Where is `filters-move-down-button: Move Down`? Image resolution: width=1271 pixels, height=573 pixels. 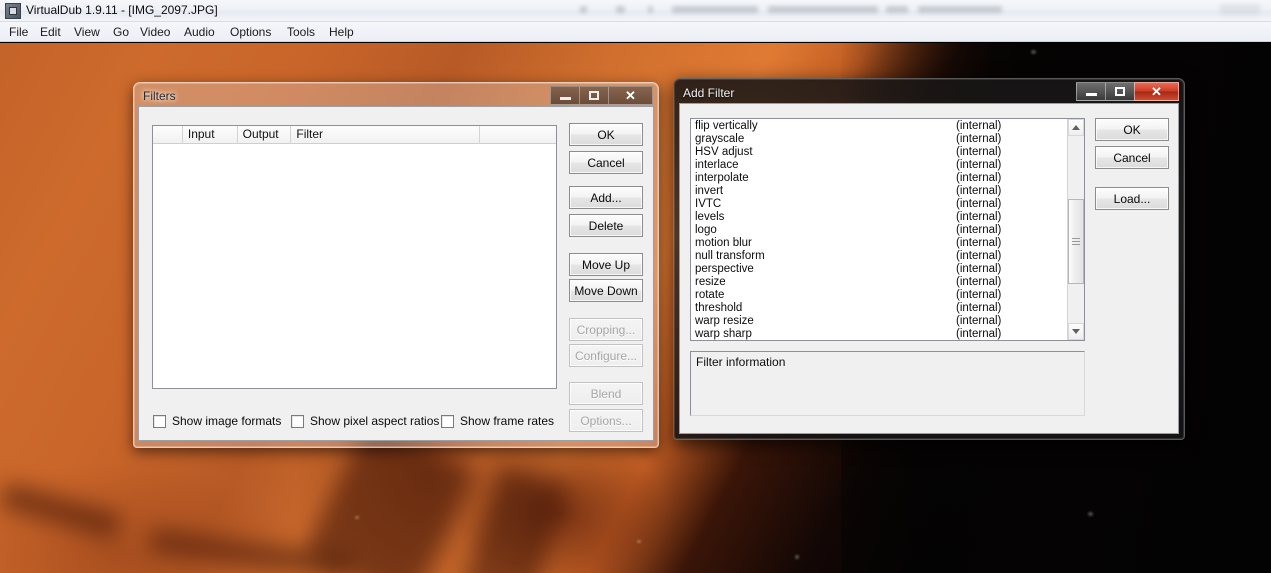
filters-move-down-button: Move Down is located at coordinates (606, 290).